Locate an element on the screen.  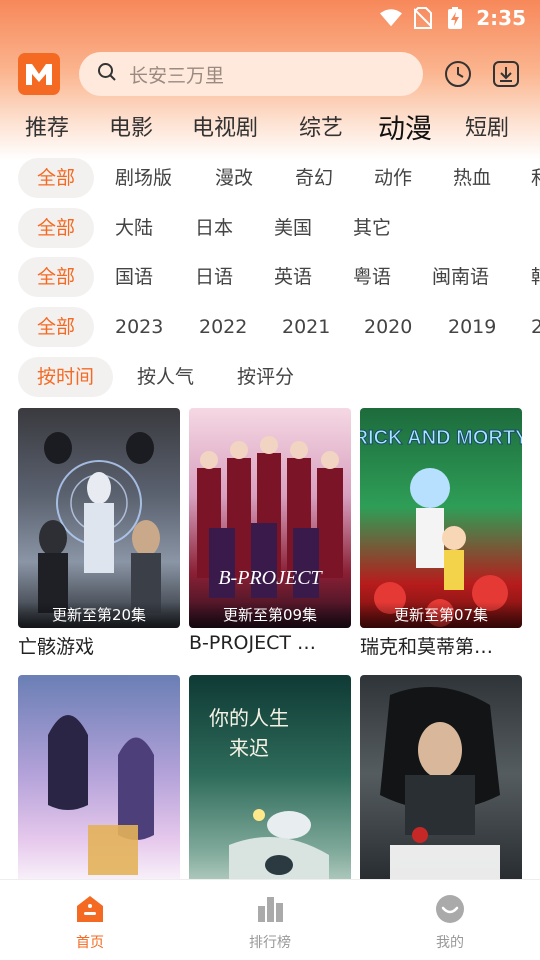
filter-genre-more: 和 is located at coordinates (535, 178).